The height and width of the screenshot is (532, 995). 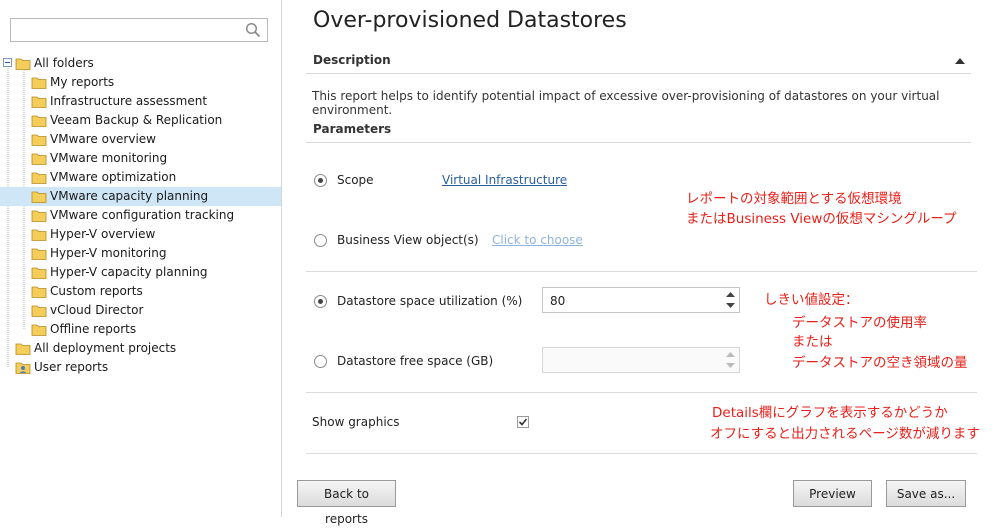 I want to click on tree-item-label: Hyper-V overview, so click(x=103, y=234).